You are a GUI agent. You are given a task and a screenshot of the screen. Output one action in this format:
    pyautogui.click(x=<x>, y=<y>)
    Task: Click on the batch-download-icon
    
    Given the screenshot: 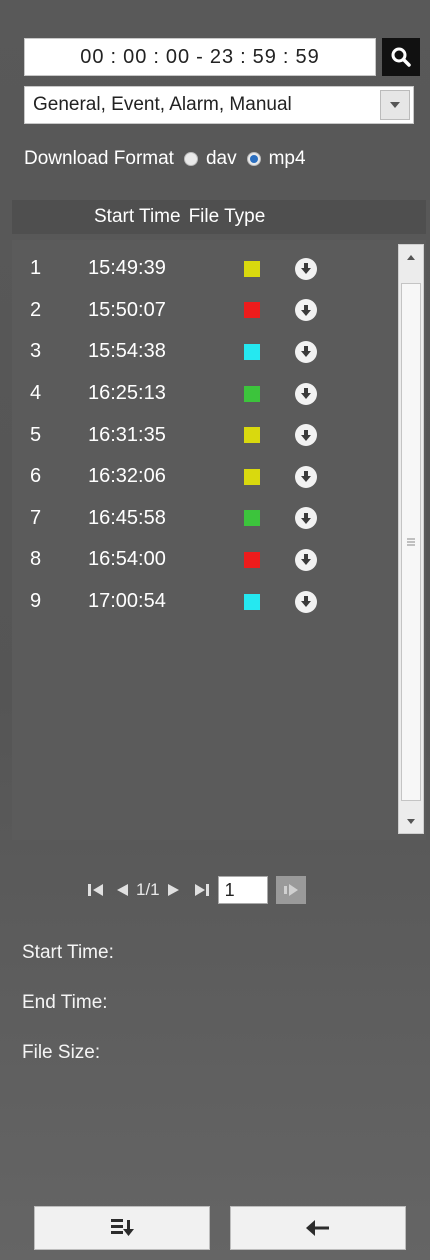 What is the action you would take?
    pyautogui.click(x=122, y=1227)
    